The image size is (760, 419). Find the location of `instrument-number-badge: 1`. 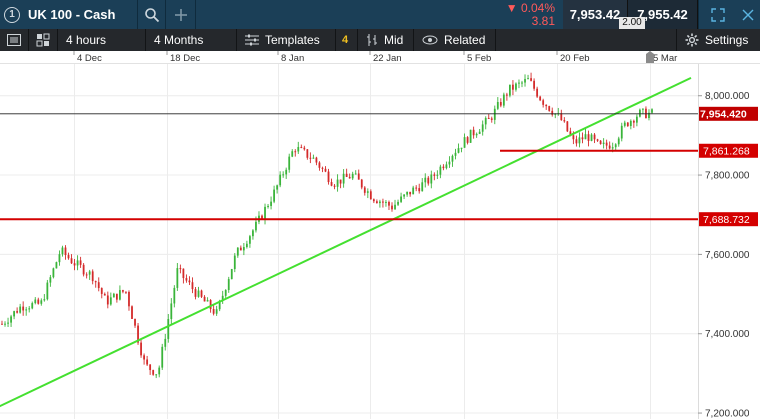

instrument-number-badge: 1 is located at coordinates (12, 14).